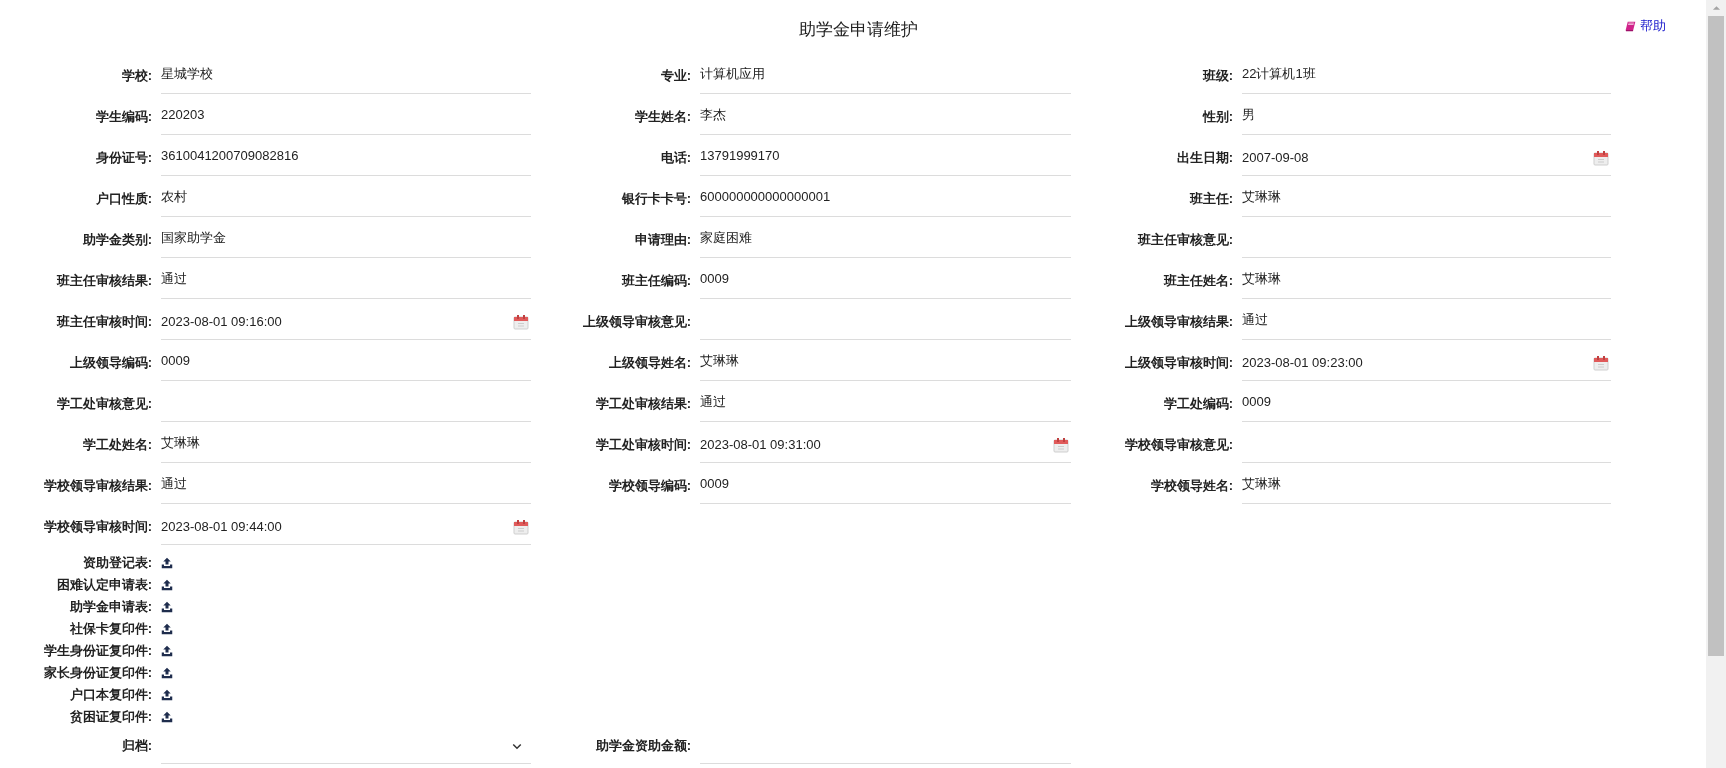 The width and height of the screenshot is (1726, 768). Describe the element at coordinates (1217, 75) in the screenshot. I see `field-label: 班级:` at that location.